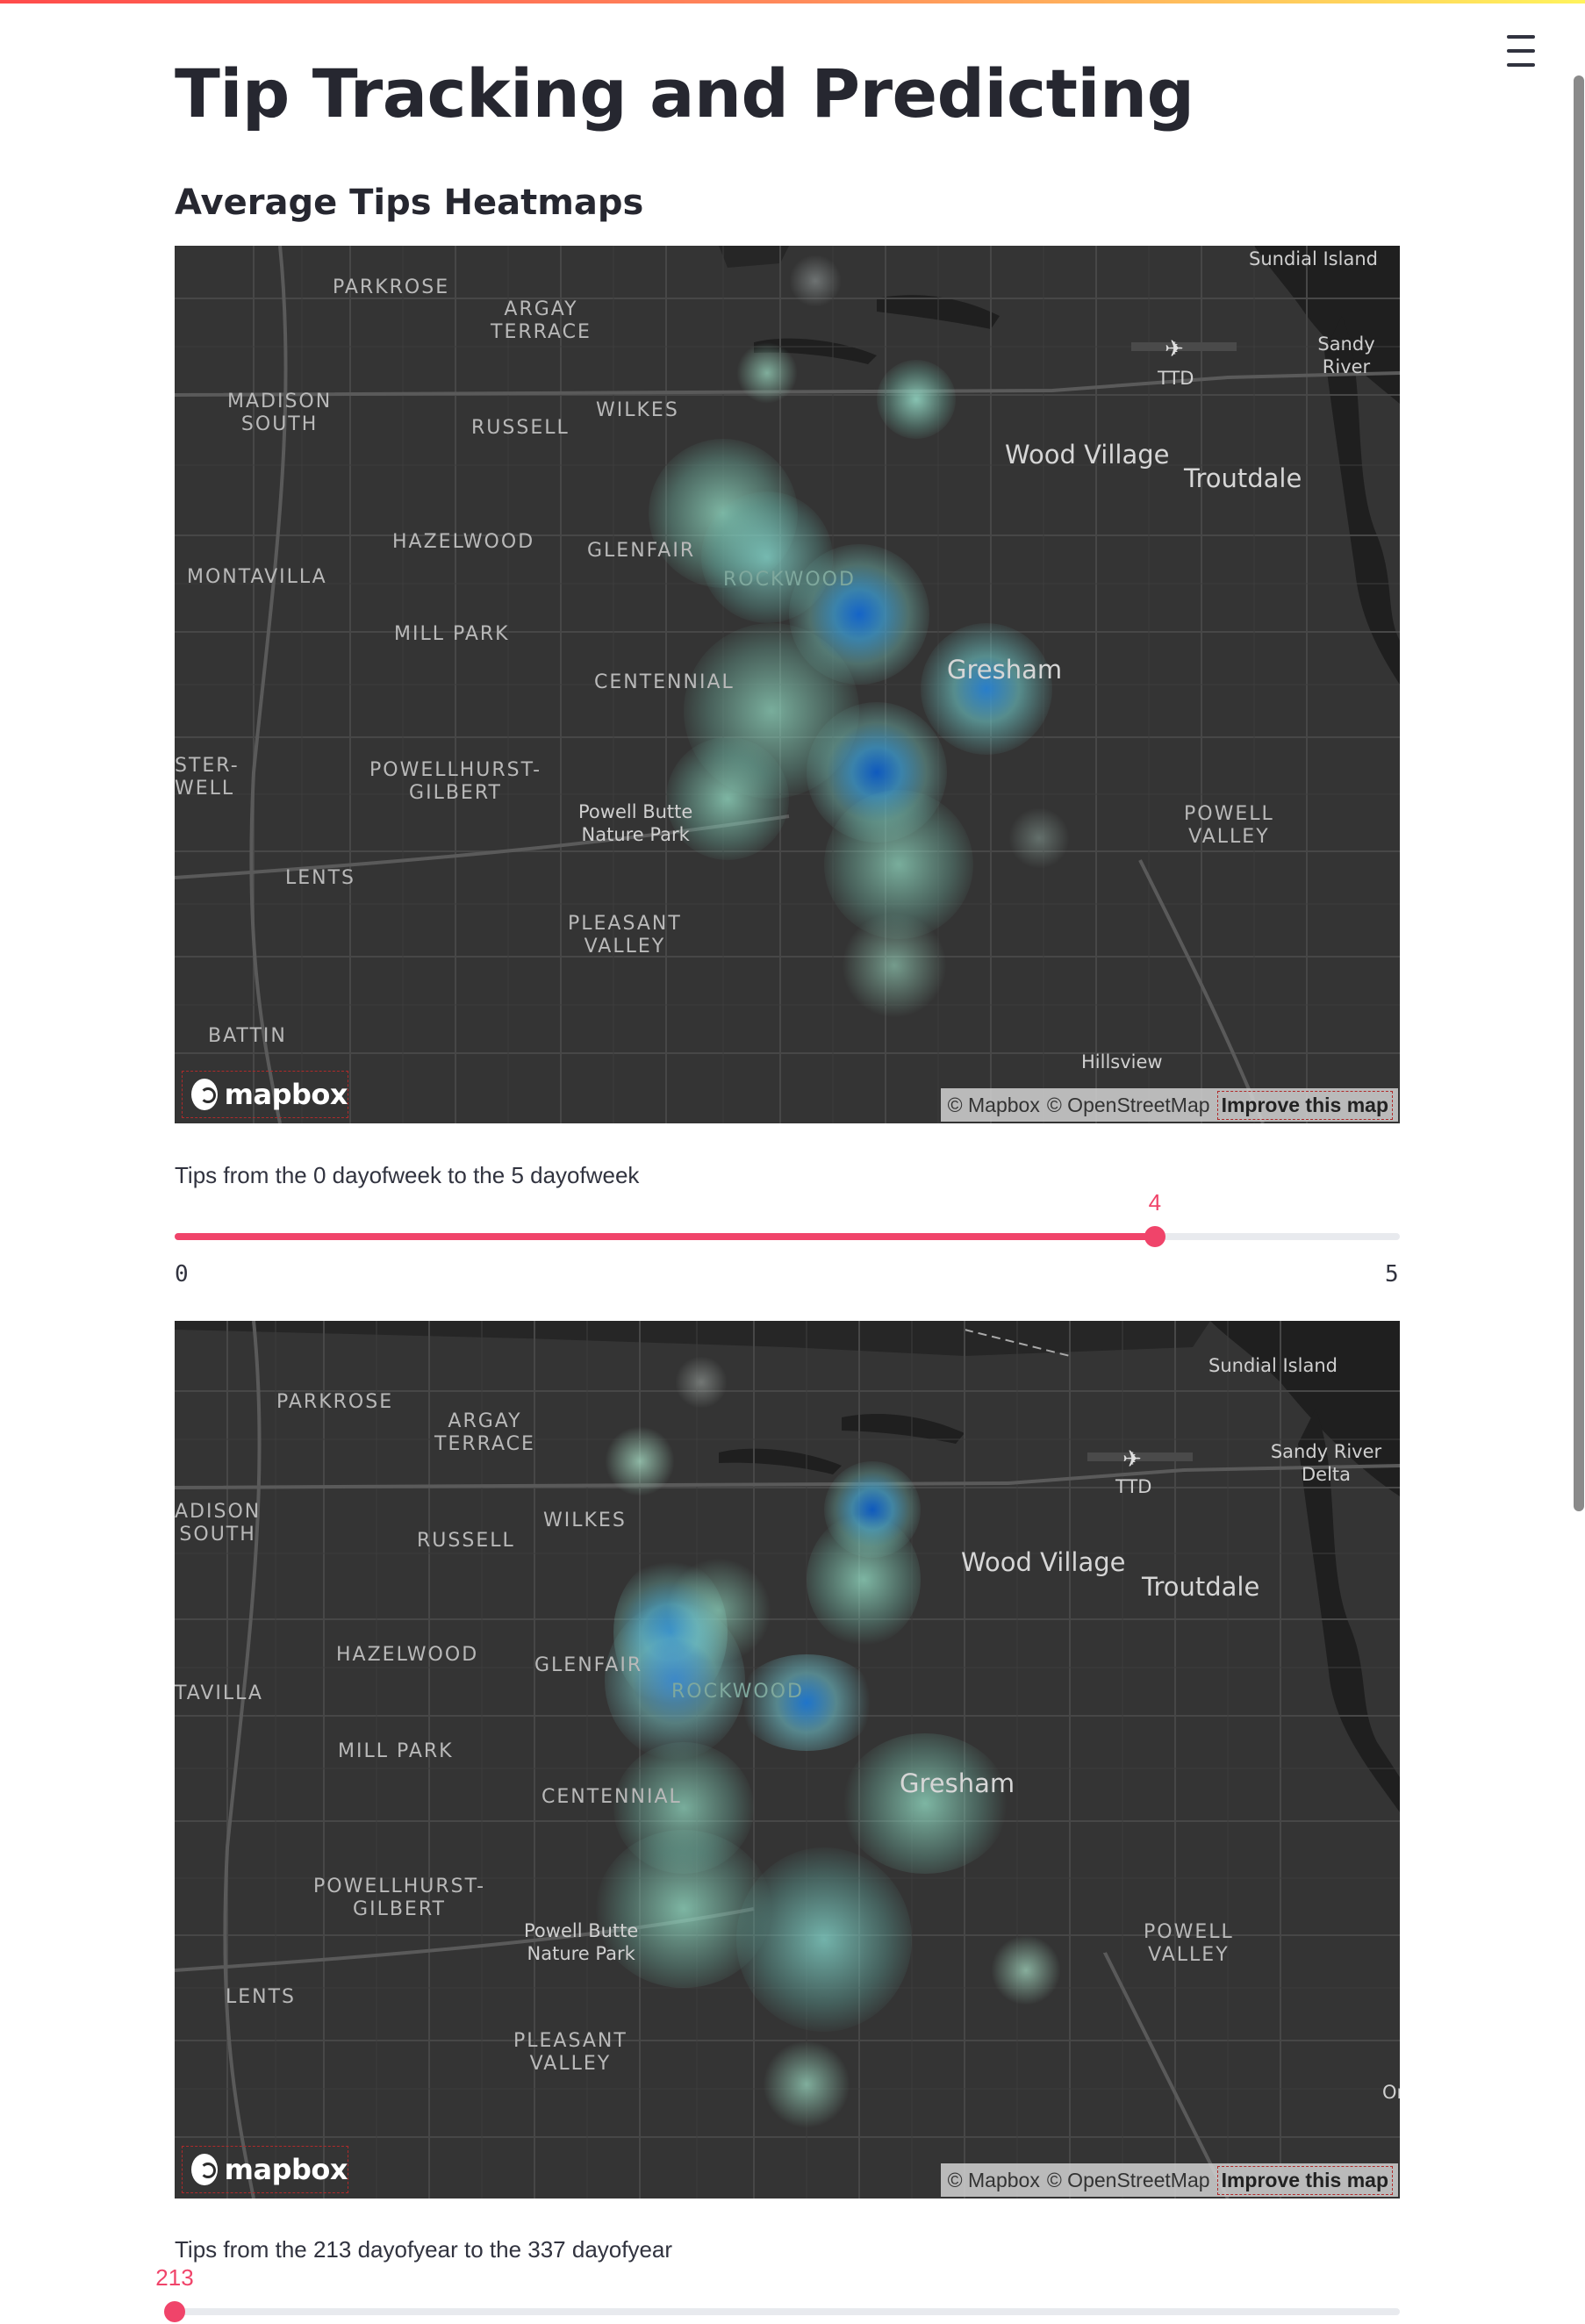  What do you see at coordinates (207, 777) in the screenshot?
I see `map-label-foster-powell: STER- WELL` at bounding box center [207, 777].